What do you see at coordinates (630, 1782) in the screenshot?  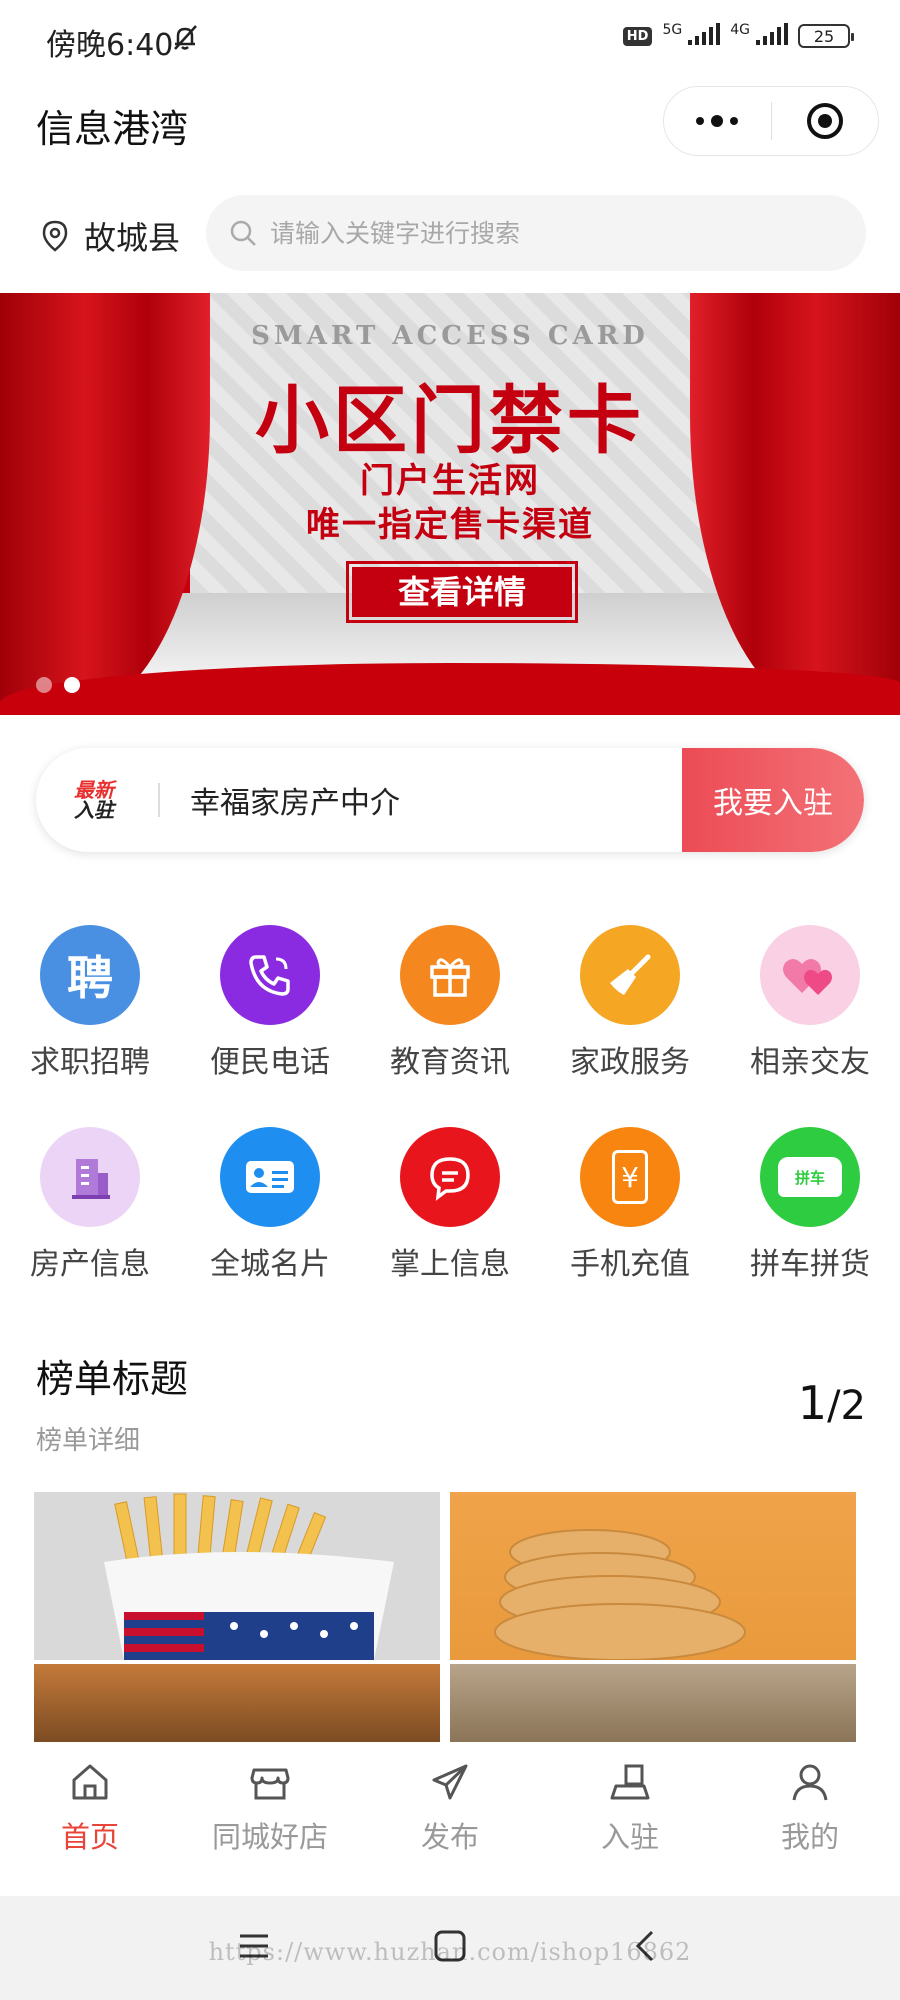 I see `join-icon` at bounding box center [630, 1782].